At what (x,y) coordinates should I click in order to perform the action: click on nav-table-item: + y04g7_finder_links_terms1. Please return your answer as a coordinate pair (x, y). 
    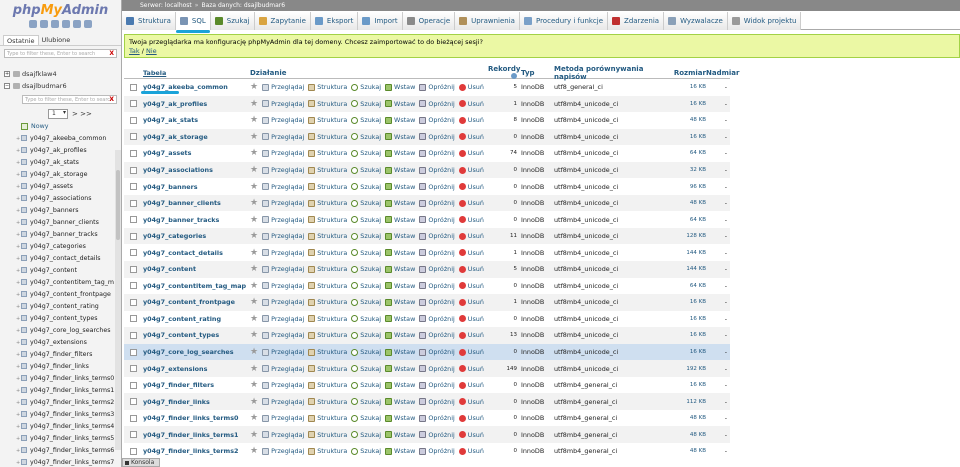
    Looking at the image, I should click on (60, 391).